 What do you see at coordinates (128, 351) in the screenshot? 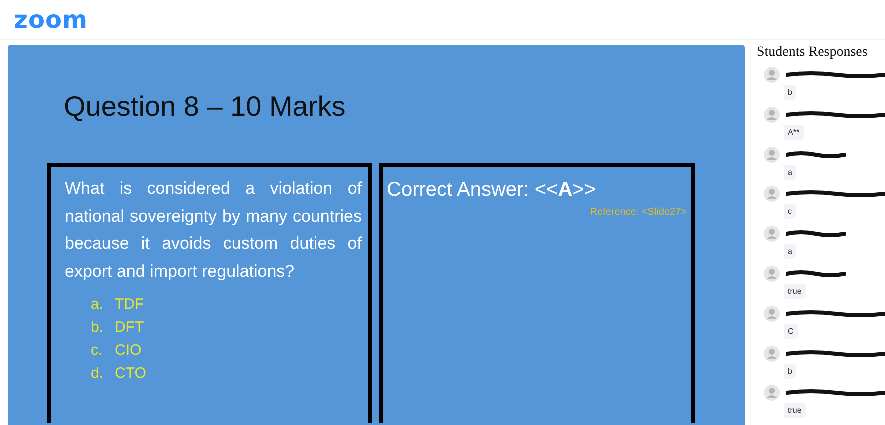
I see `option-text: CIO` at bounding box center [128, 351].